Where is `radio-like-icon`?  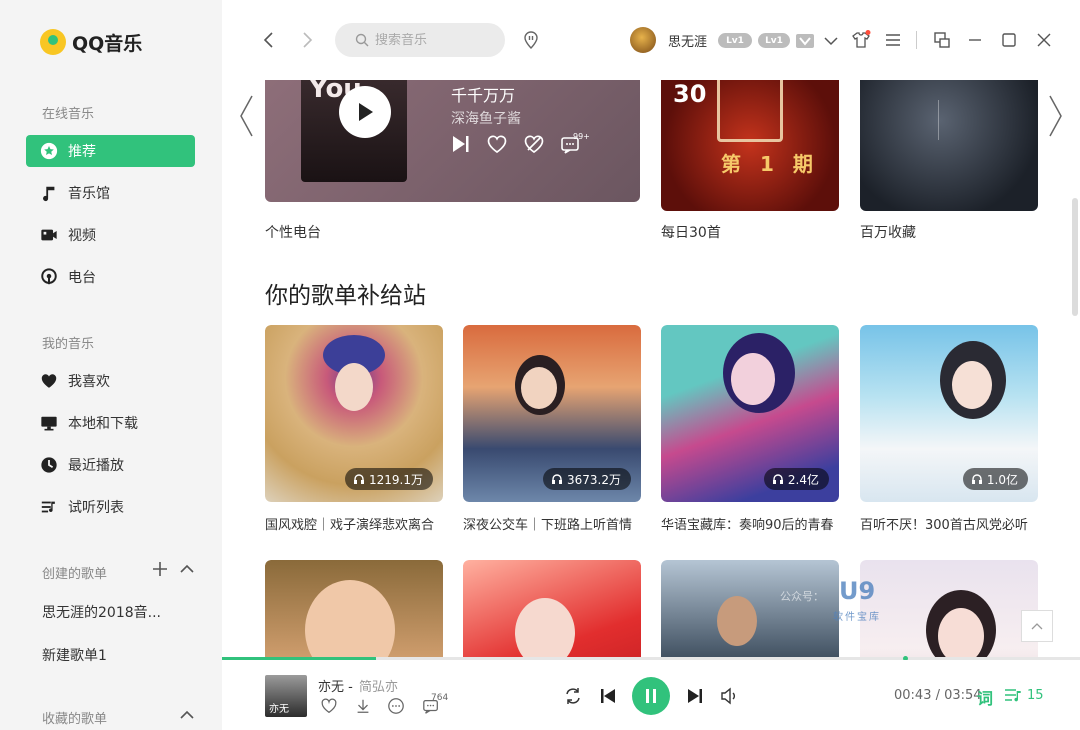 radio-like-icon is located at coordinates (497, 144).